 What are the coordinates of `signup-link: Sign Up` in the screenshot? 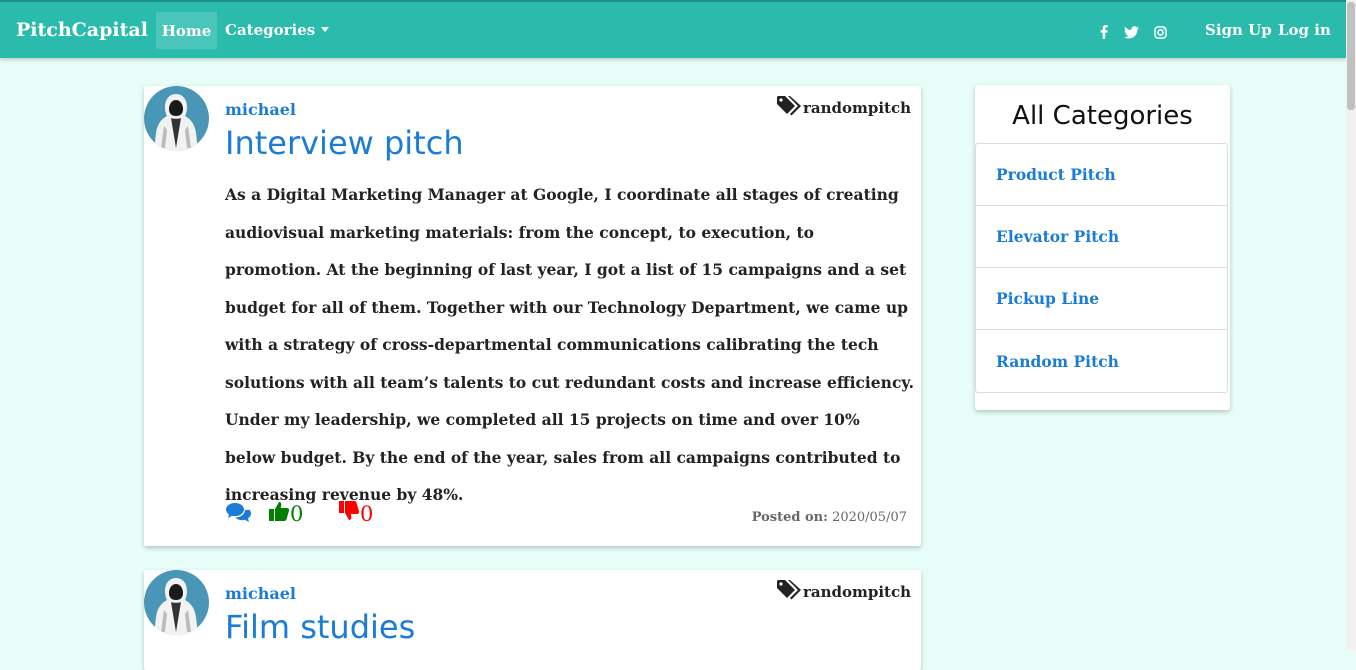 It's located at (1238, 30).